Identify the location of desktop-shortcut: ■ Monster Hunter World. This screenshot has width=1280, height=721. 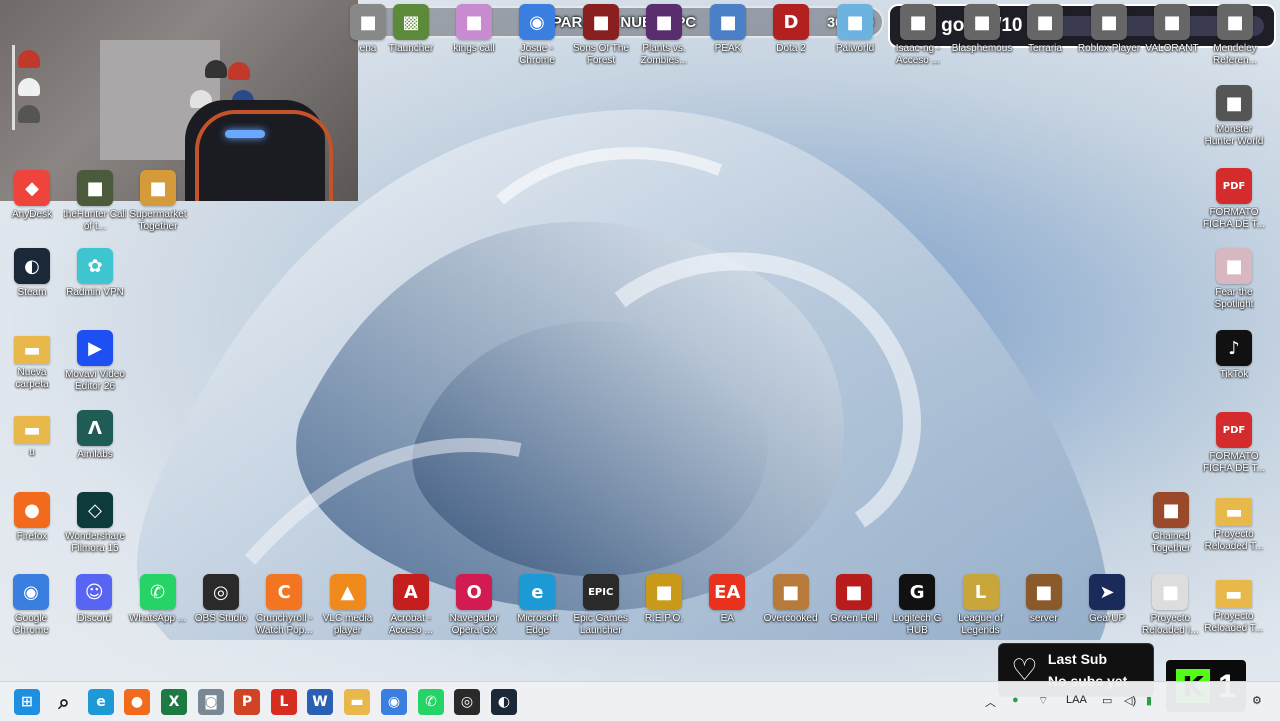
(1234, 116).